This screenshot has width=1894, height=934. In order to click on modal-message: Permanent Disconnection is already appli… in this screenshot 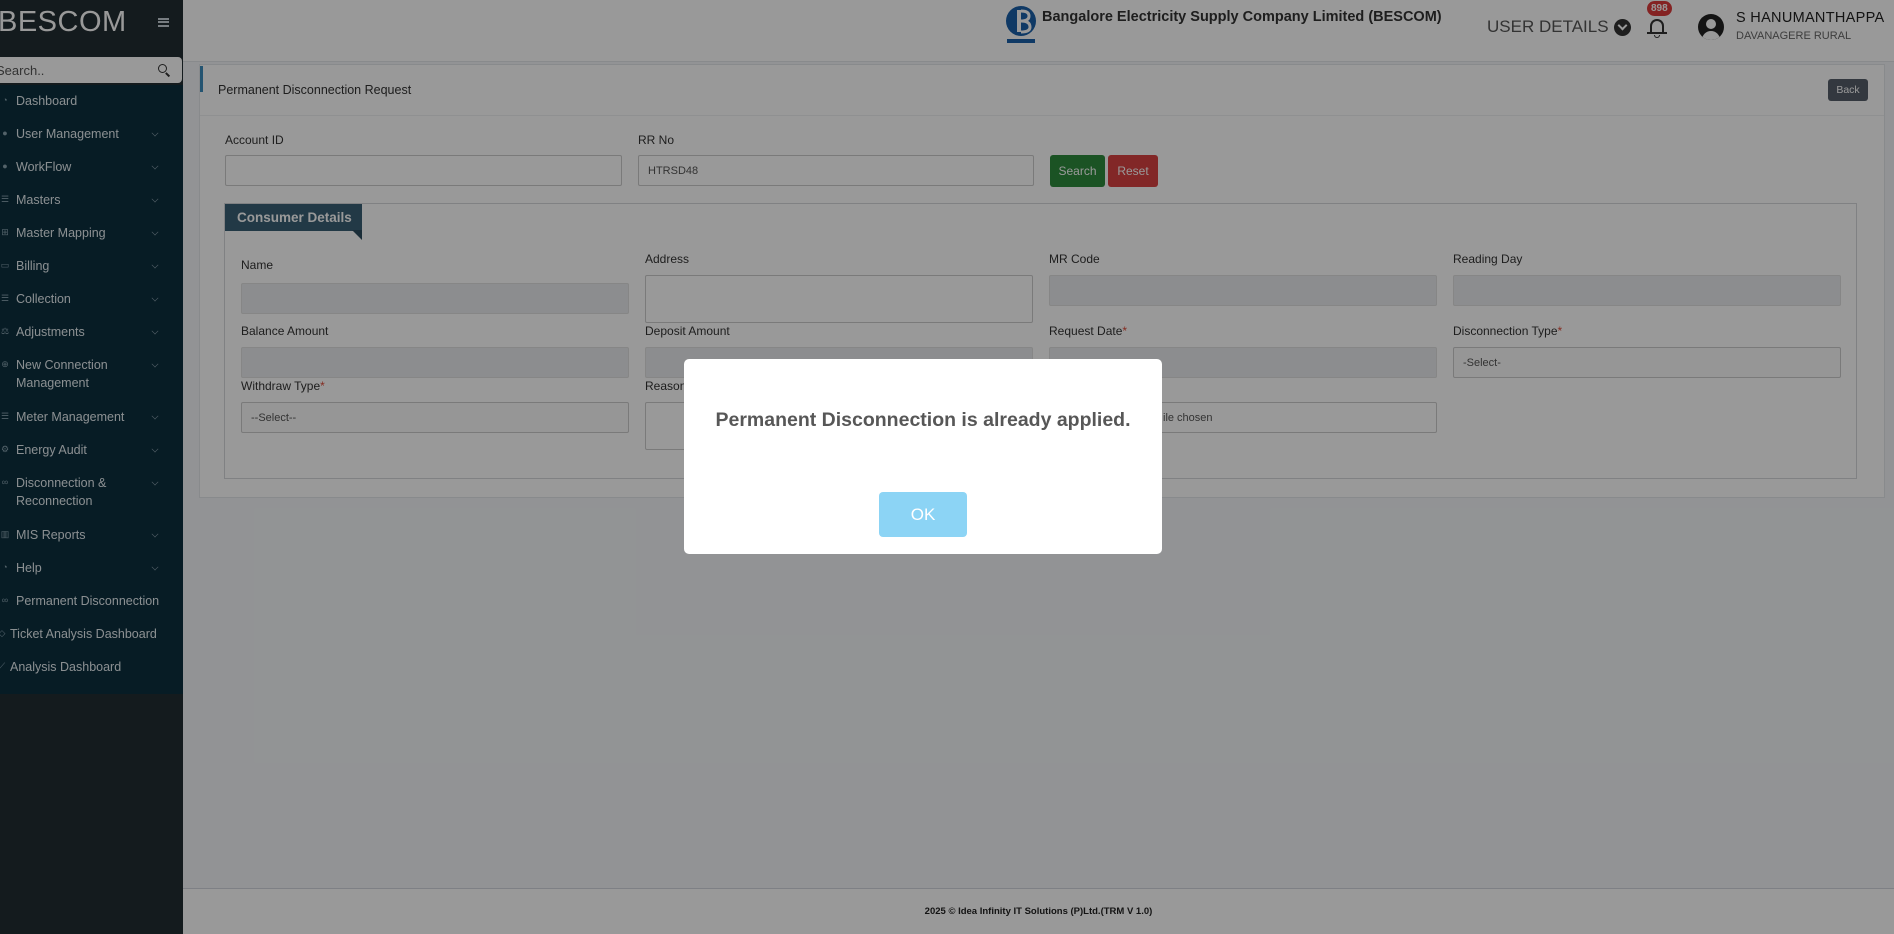, I will do `click(923, 420)`.